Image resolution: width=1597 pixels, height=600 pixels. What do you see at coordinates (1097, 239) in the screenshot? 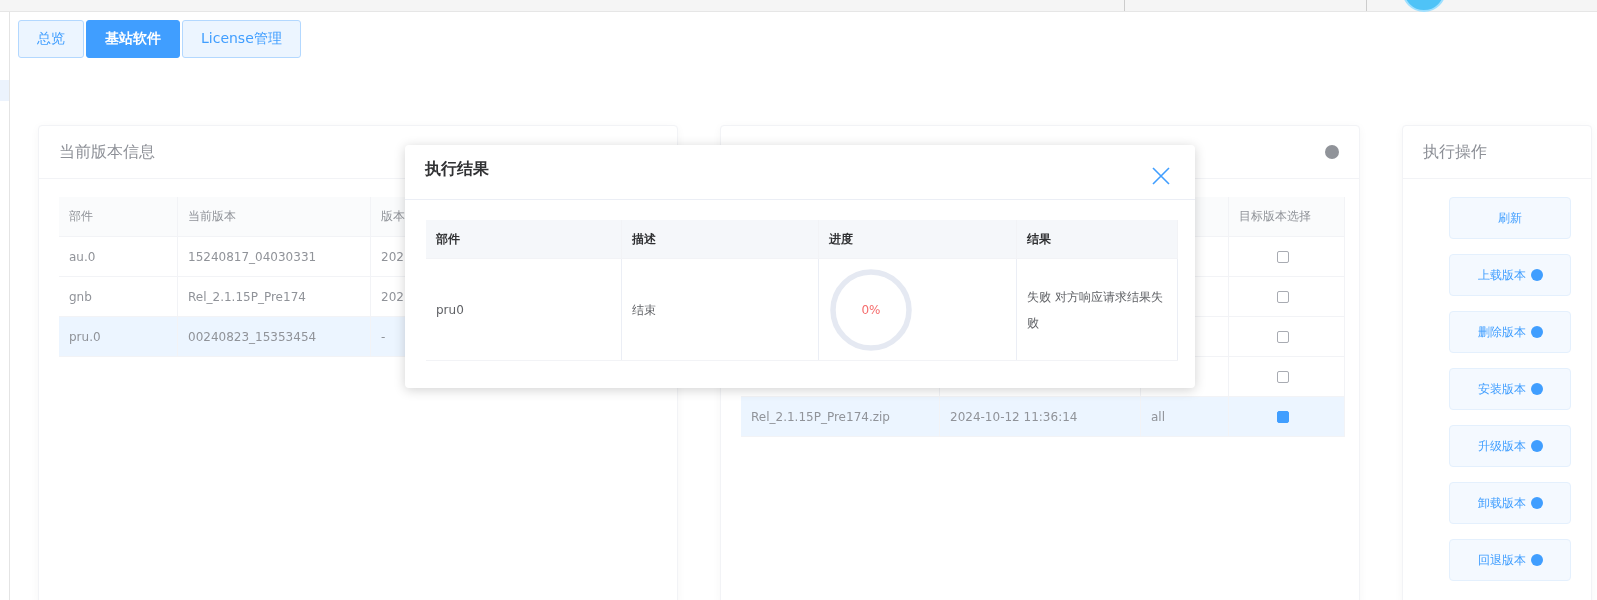
I see `column-header: 结果` at bounding box center [1097, 239].